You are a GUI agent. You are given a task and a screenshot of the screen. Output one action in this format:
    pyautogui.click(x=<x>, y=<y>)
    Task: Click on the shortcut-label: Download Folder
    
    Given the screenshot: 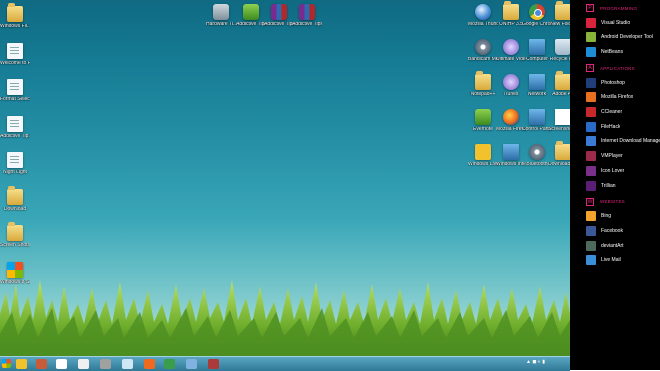 What is the action you would take?
    pyautogui.click(x=559, y=164)
    